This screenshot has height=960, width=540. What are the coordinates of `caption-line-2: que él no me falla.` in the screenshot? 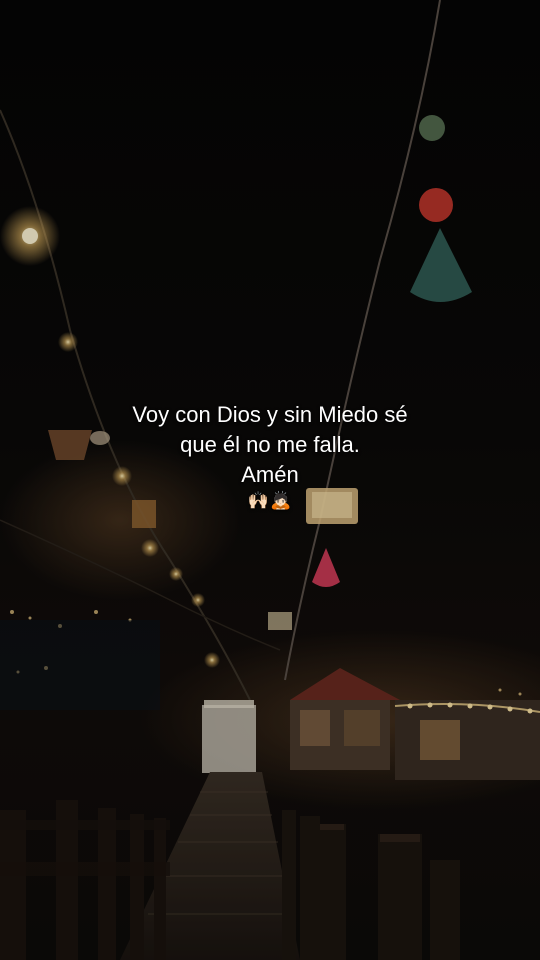 It's located at (270, 444).